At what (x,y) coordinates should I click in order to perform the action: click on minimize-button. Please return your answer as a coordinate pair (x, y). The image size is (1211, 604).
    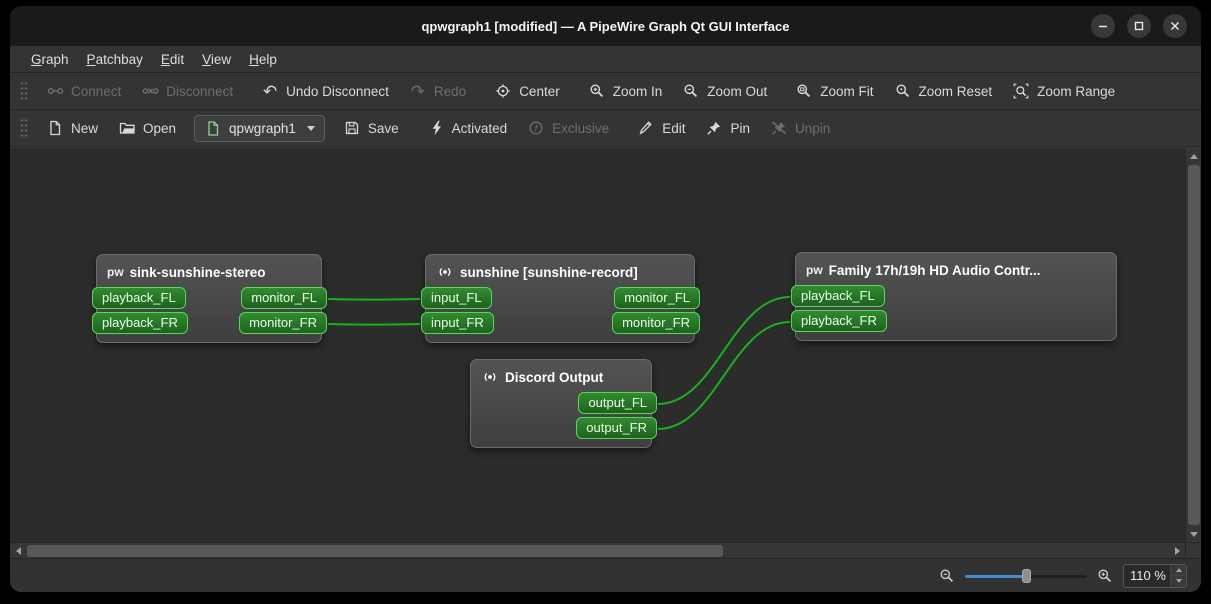
    Looking at the image, I should click on (1103, 26).